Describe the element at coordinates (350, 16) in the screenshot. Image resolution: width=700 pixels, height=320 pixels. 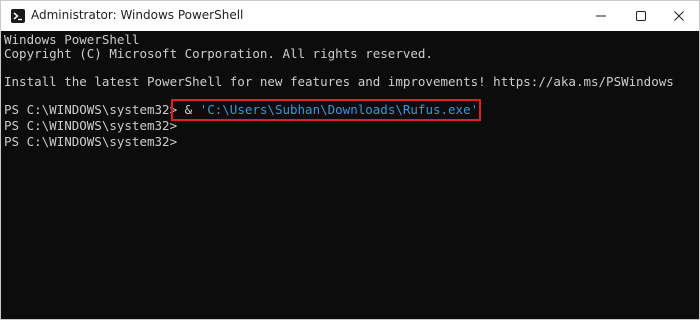
I see `title-bar: Administrator: Windows PowerShell` at that location.